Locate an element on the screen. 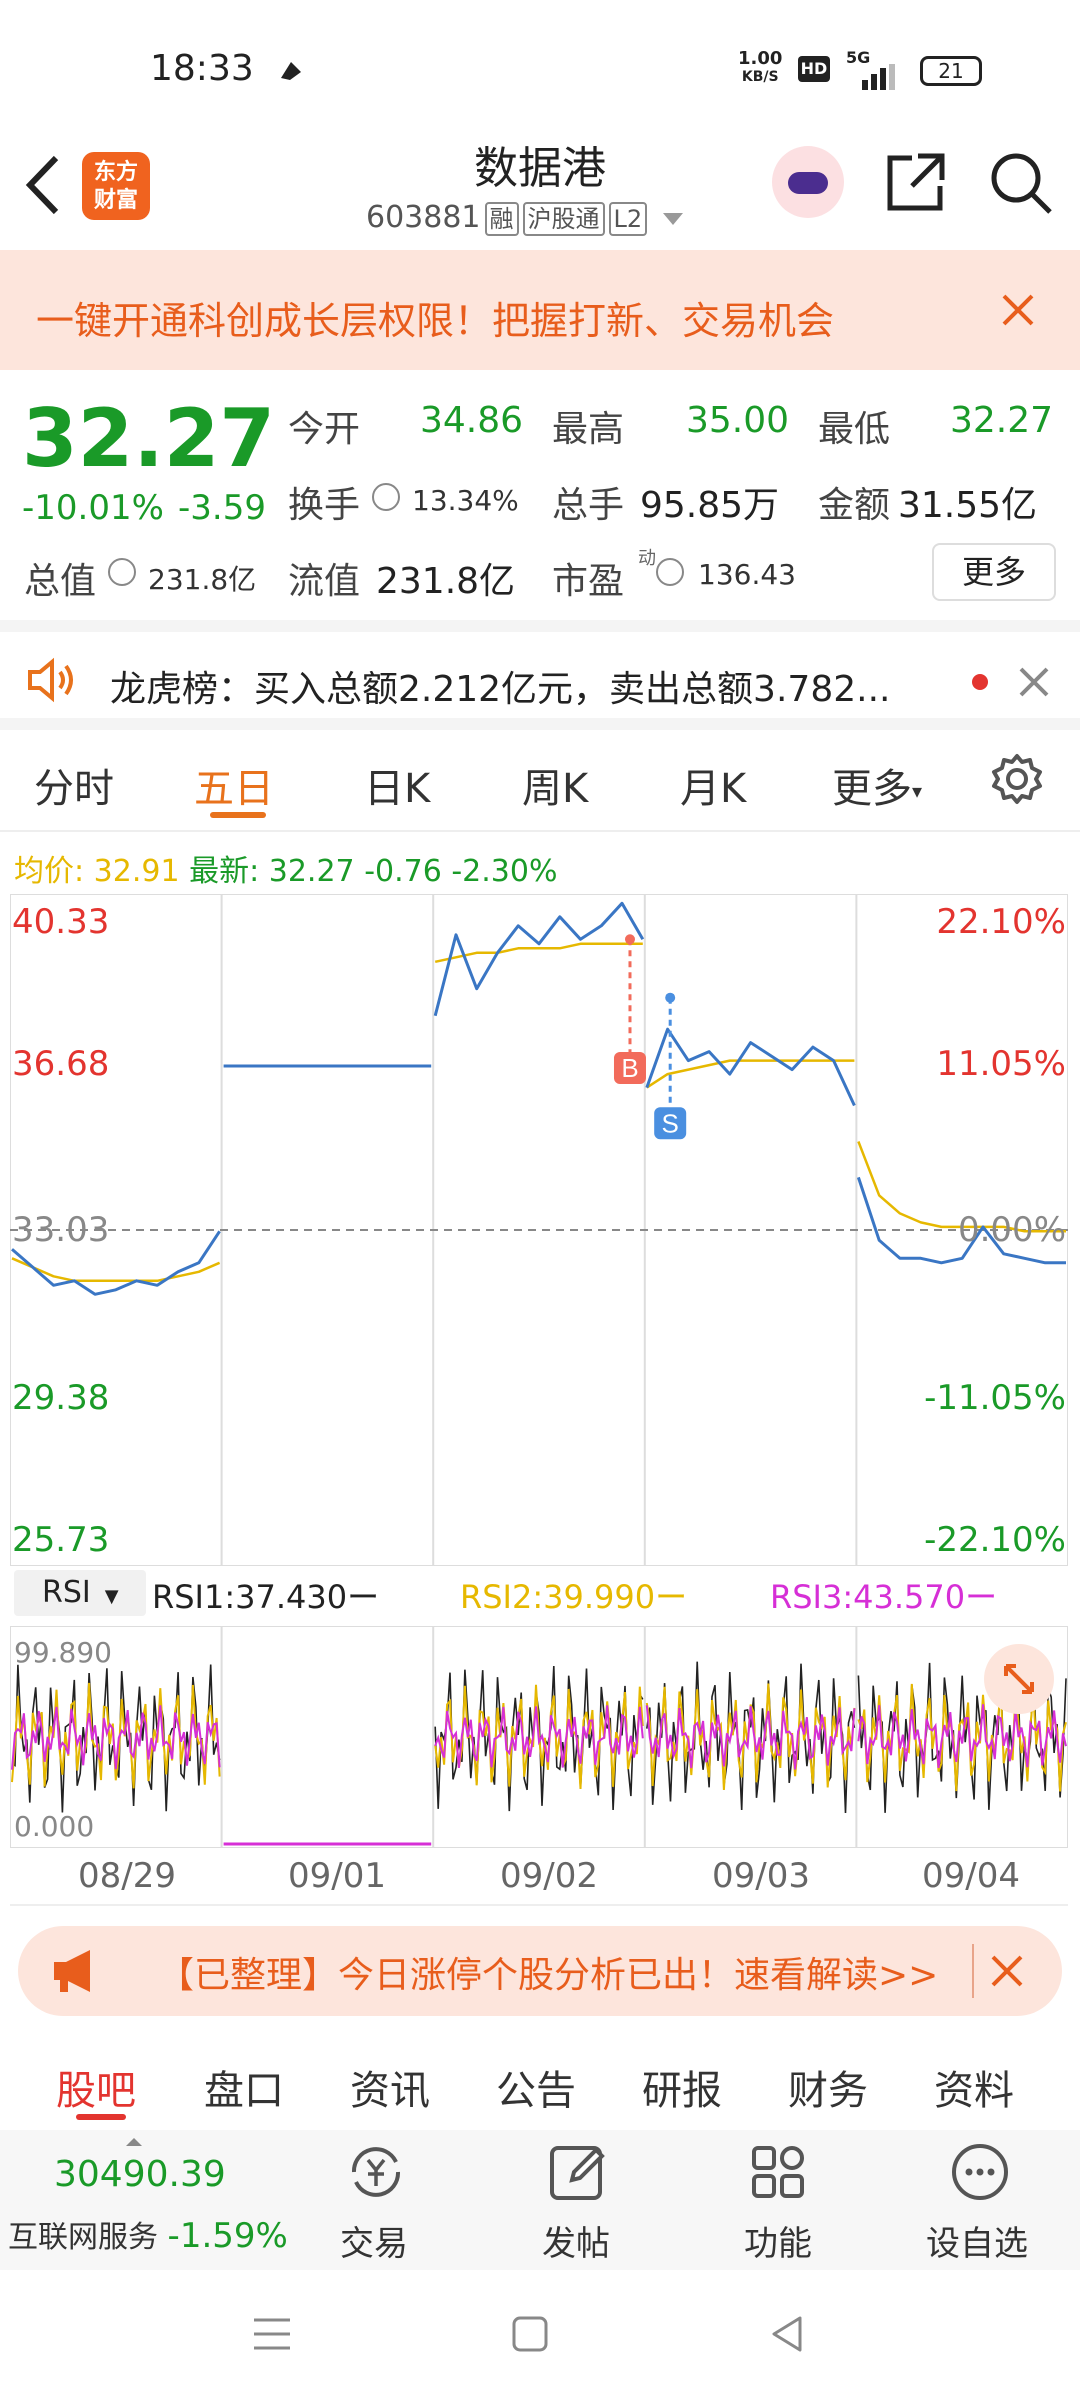 The width and height of the screenshot is (1080, 2400). turnover-value: 13.34% is located at coordinates (465, 500).